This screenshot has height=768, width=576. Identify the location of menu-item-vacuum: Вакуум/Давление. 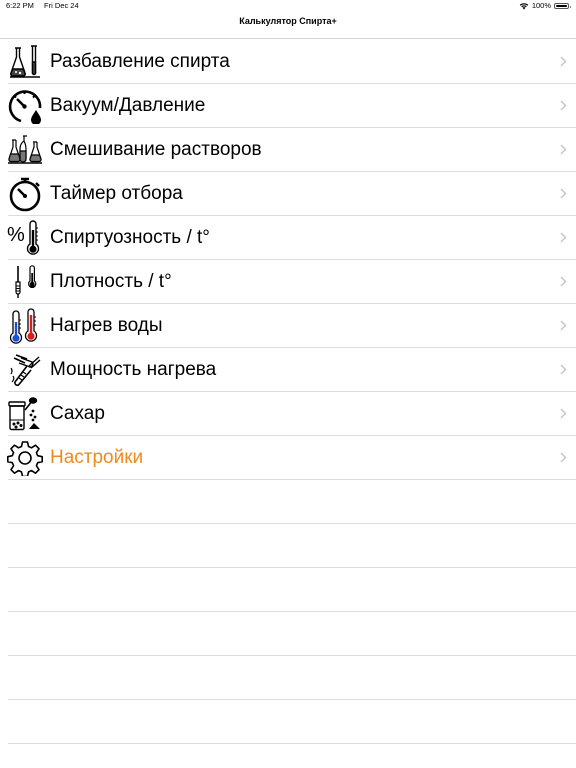
(288, 106).